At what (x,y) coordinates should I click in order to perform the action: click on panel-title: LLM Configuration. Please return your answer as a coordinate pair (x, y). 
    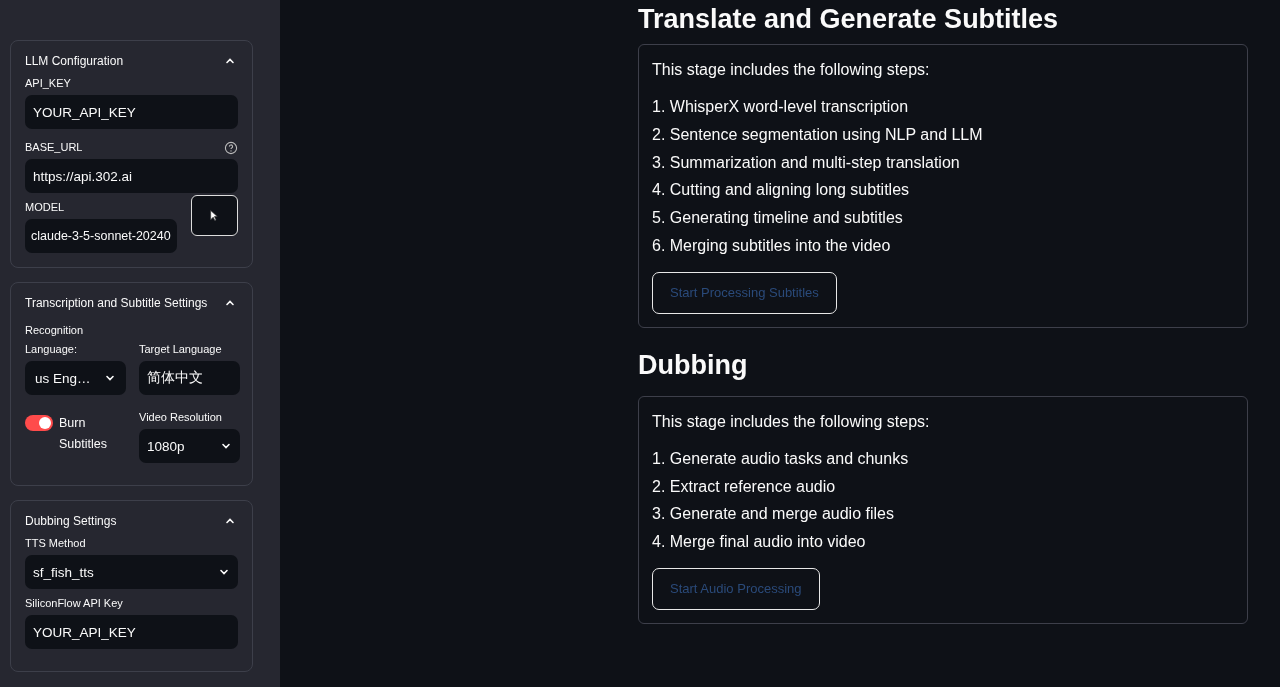
    Looking at the image, I should click on (74, 61).